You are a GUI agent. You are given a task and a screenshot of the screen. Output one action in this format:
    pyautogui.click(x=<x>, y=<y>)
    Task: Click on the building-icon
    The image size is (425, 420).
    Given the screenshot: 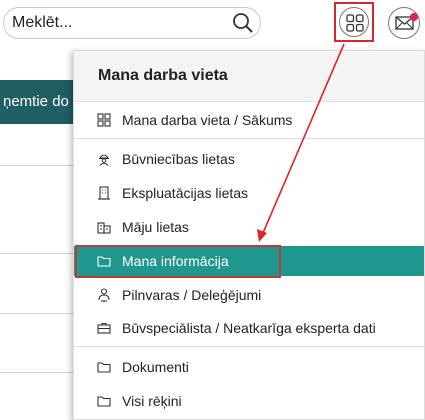 What is the action you would take?
    pyautogui.click(x=104, y=193)
    